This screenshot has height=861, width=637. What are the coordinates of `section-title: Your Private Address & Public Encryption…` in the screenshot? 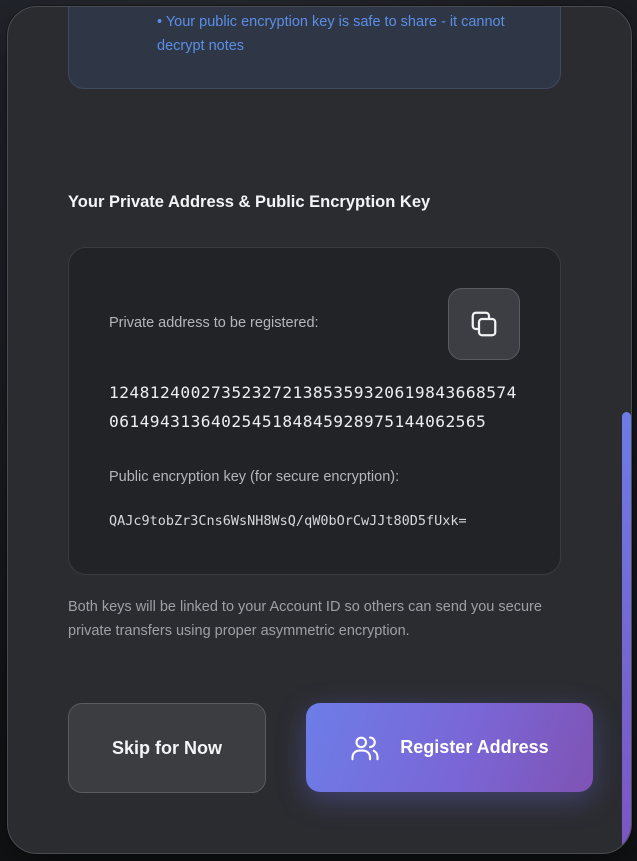 It's located at (249, 202).